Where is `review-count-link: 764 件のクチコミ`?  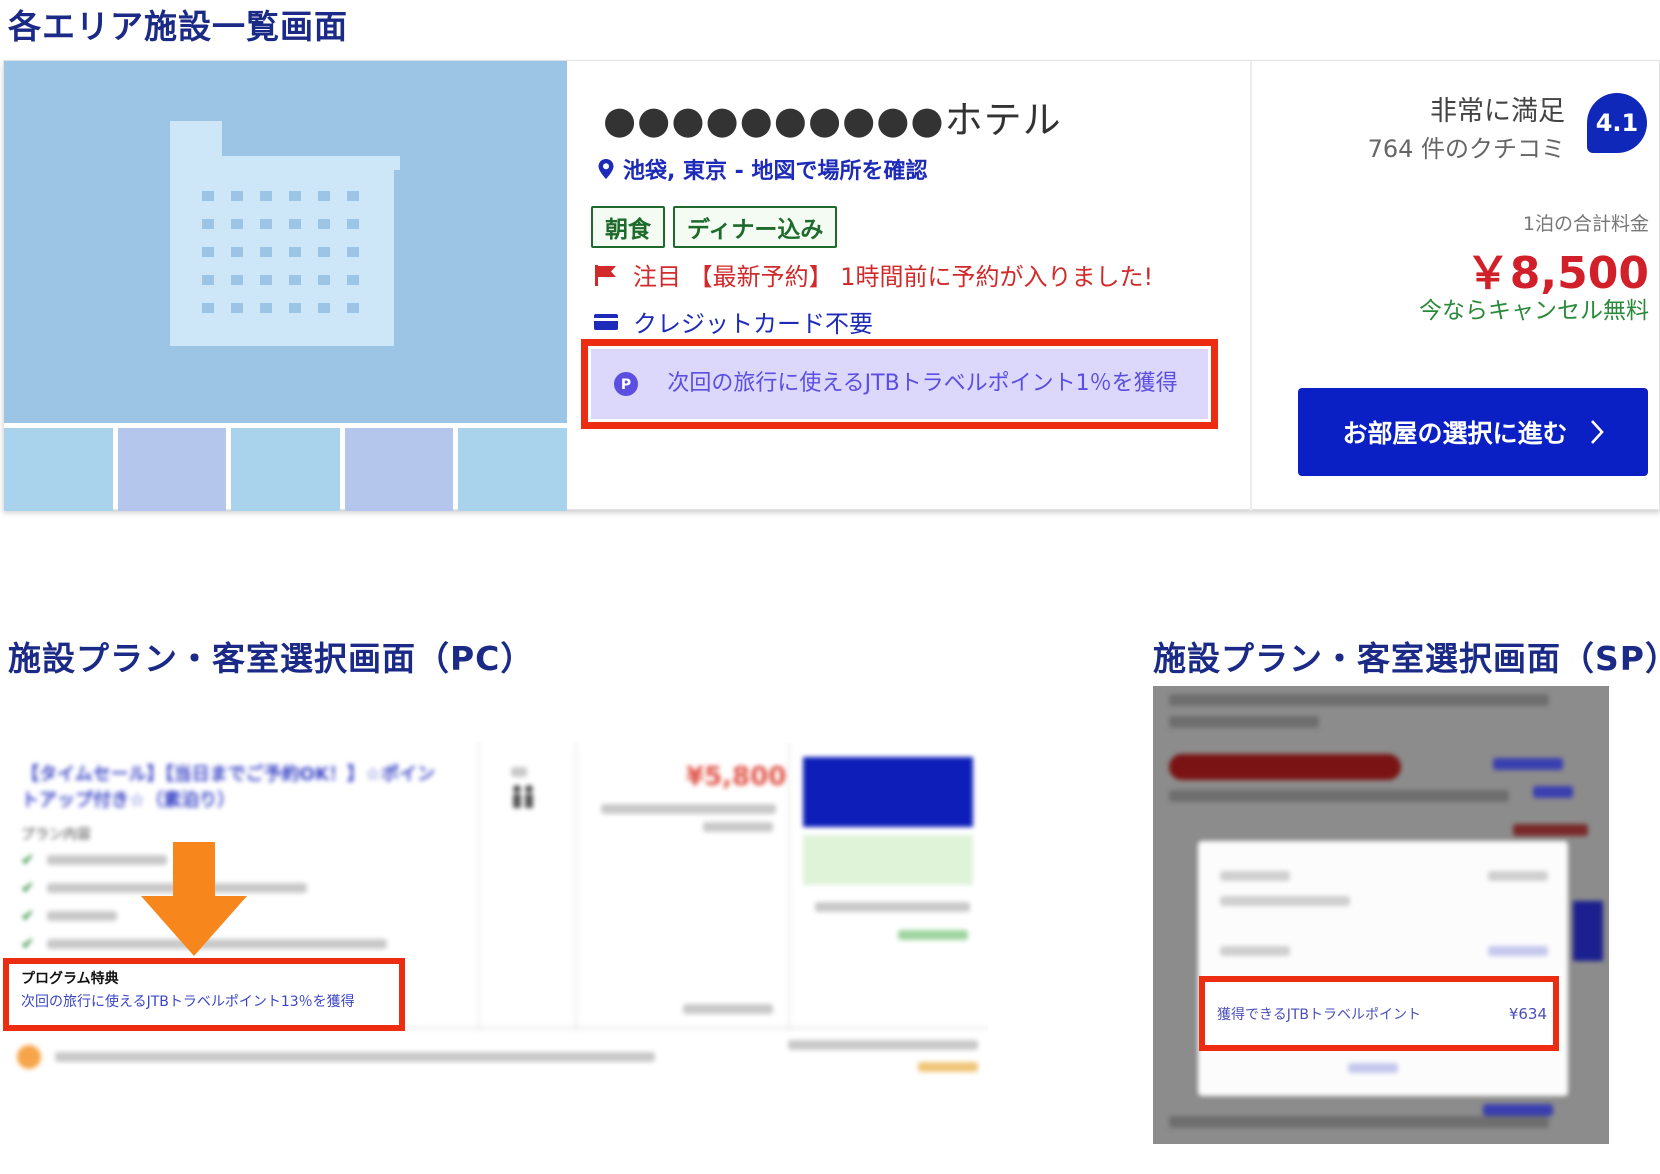 review-count-link: 764 件のクチコミ is located at coordinates (1466, 146).